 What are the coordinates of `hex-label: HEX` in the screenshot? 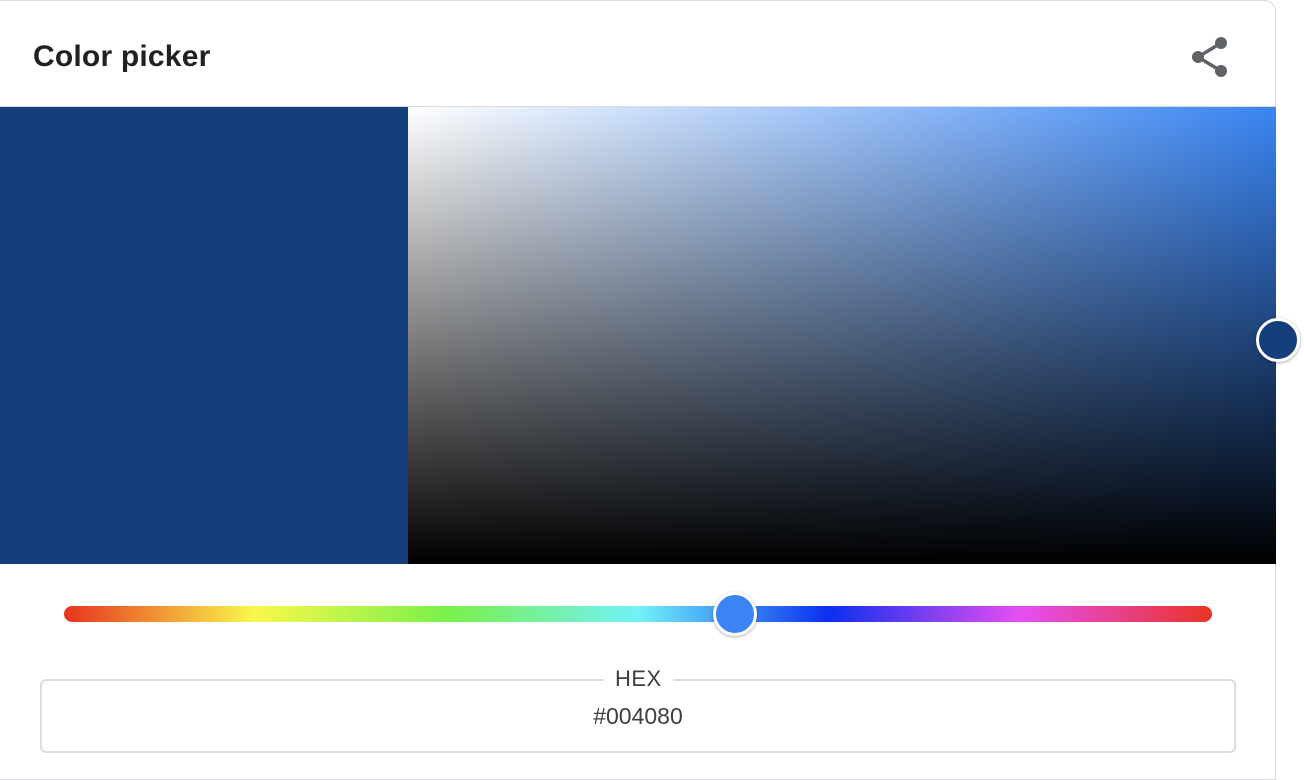 It's located at (638, 679).